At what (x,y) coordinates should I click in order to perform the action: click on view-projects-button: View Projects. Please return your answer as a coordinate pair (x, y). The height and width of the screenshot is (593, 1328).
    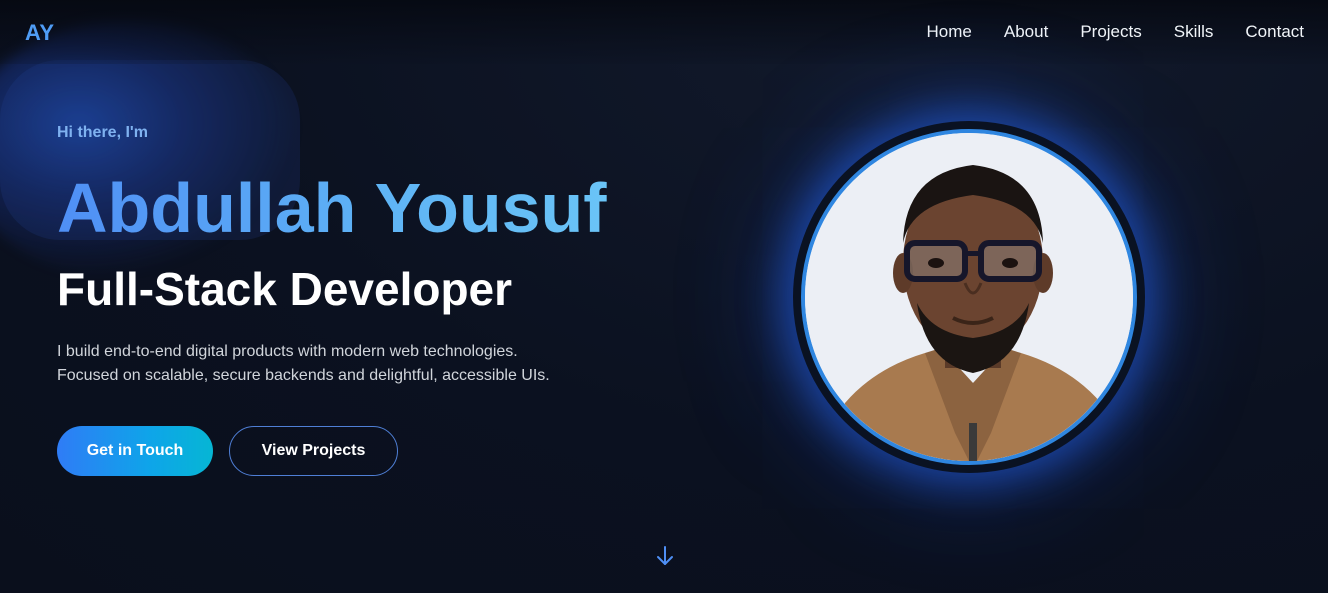
    Looking at the image, I should click on (313, 451).